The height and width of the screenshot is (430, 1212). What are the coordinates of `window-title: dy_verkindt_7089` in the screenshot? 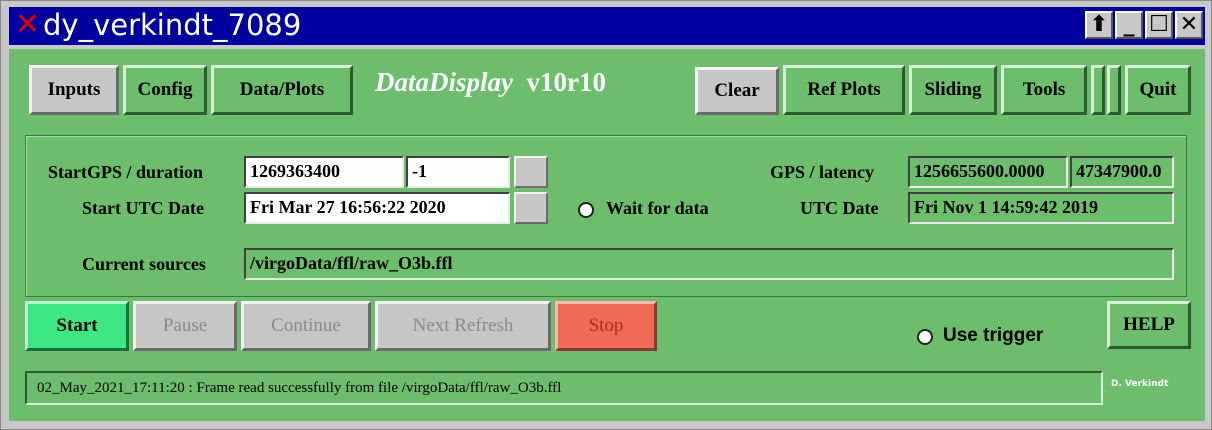 It's located at (172, 25).